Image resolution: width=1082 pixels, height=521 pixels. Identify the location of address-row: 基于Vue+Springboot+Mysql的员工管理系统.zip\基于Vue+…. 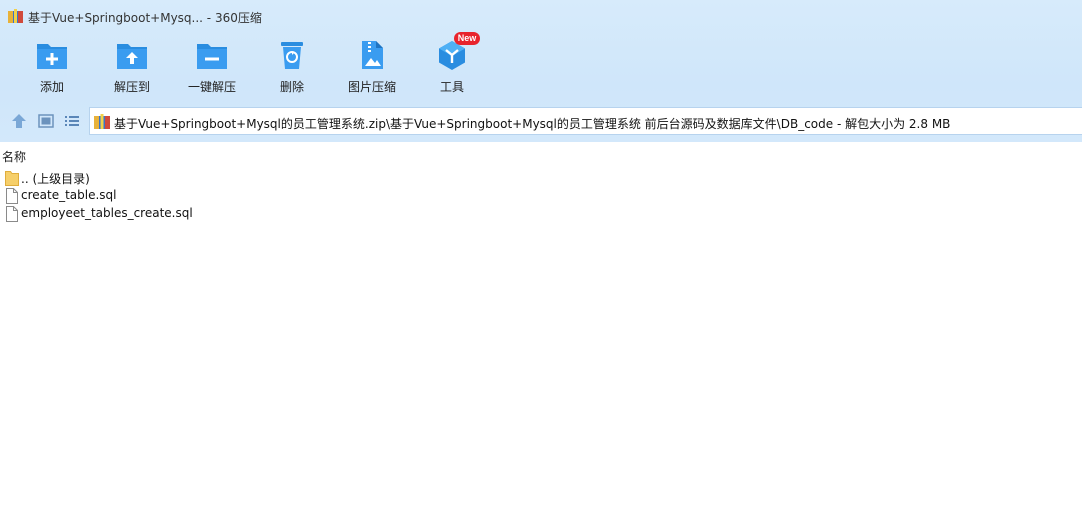
(541, 121).